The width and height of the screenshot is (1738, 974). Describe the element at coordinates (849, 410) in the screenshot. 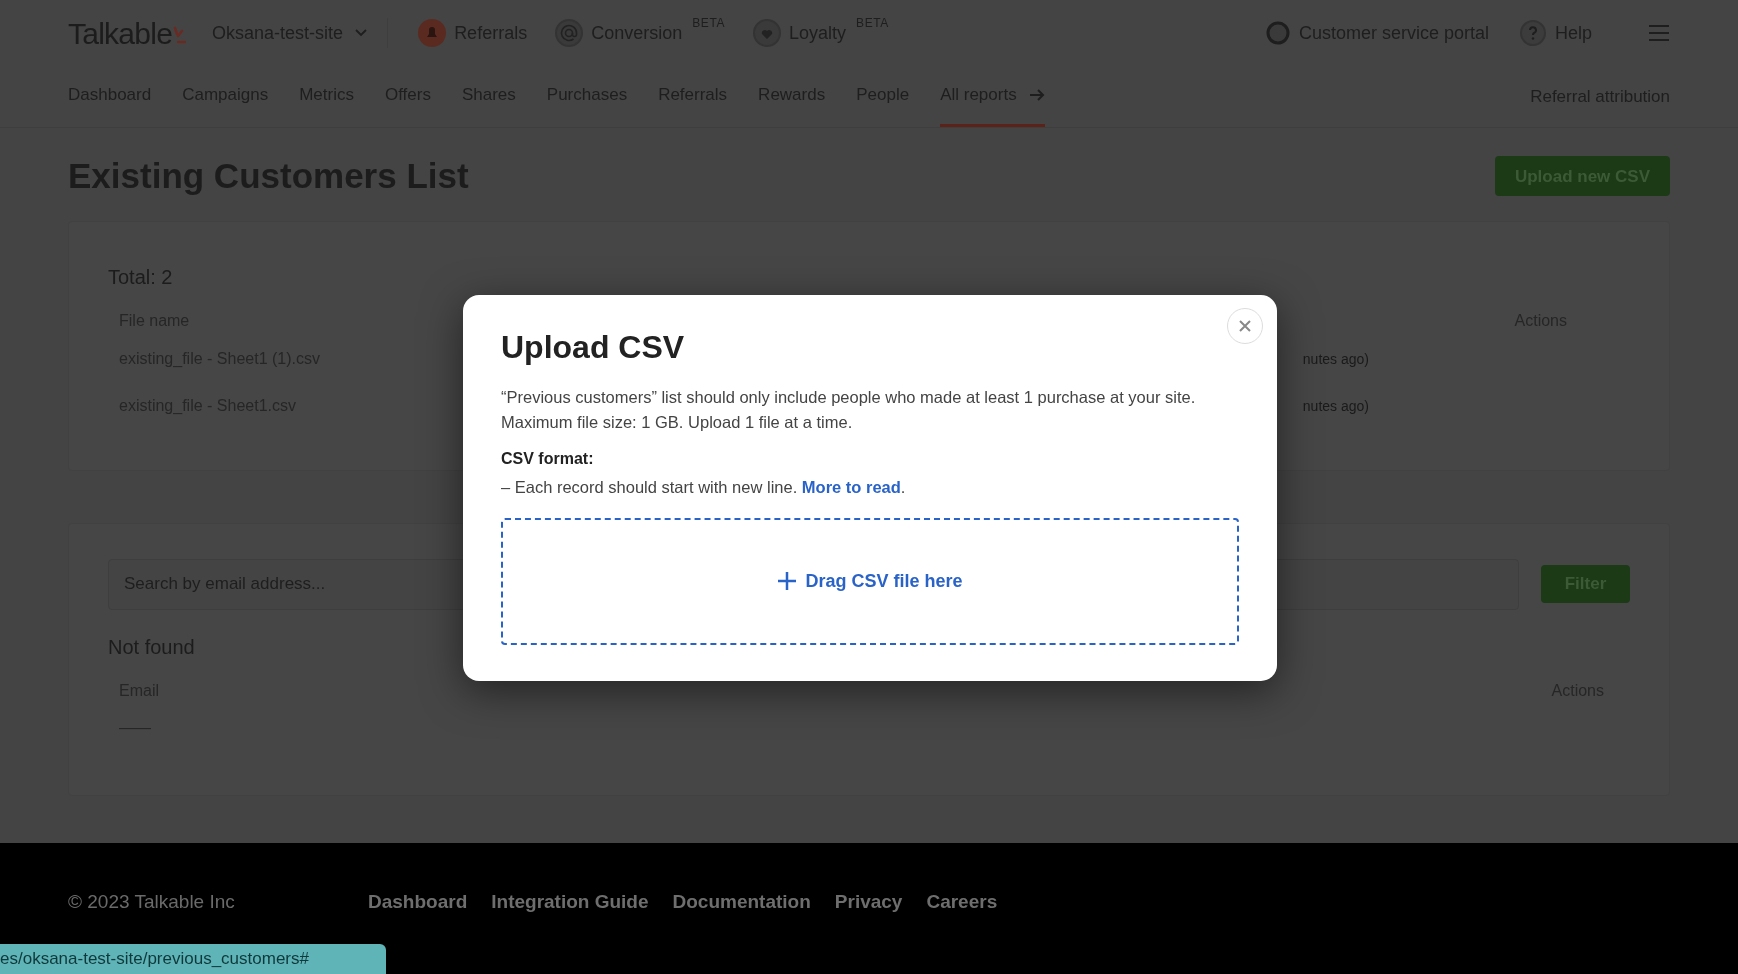

I see `dialog-description: “Previous customers” list should only include people who made at least 1 purchase at your site. Maximum file size: 1 GB. Upload 1 file at a time.` at that location.